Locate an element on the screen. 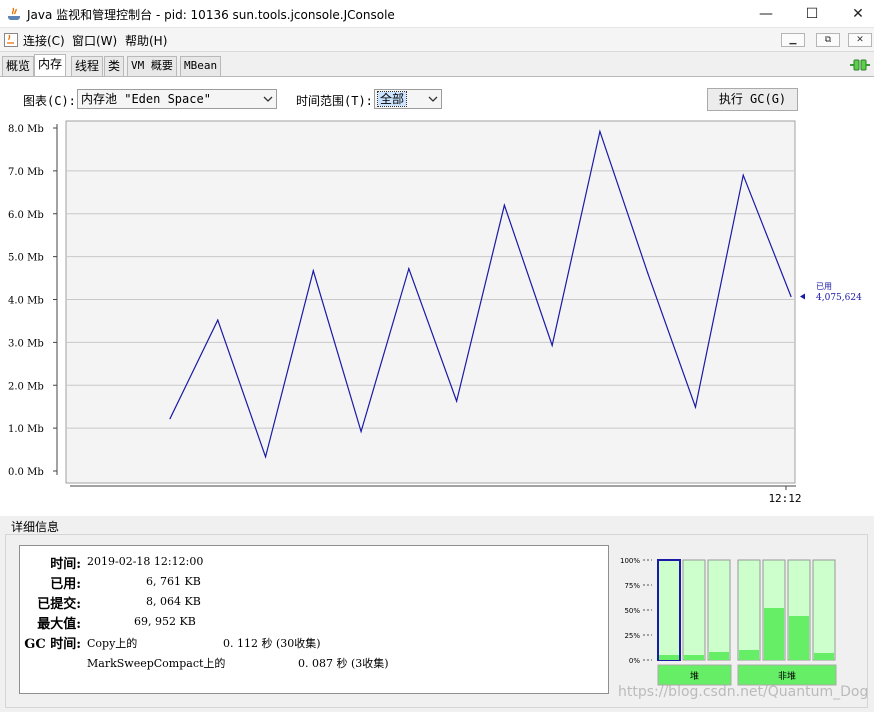 The image size is (874, 712). minimize-button: — is located at coordinates (766, 14).